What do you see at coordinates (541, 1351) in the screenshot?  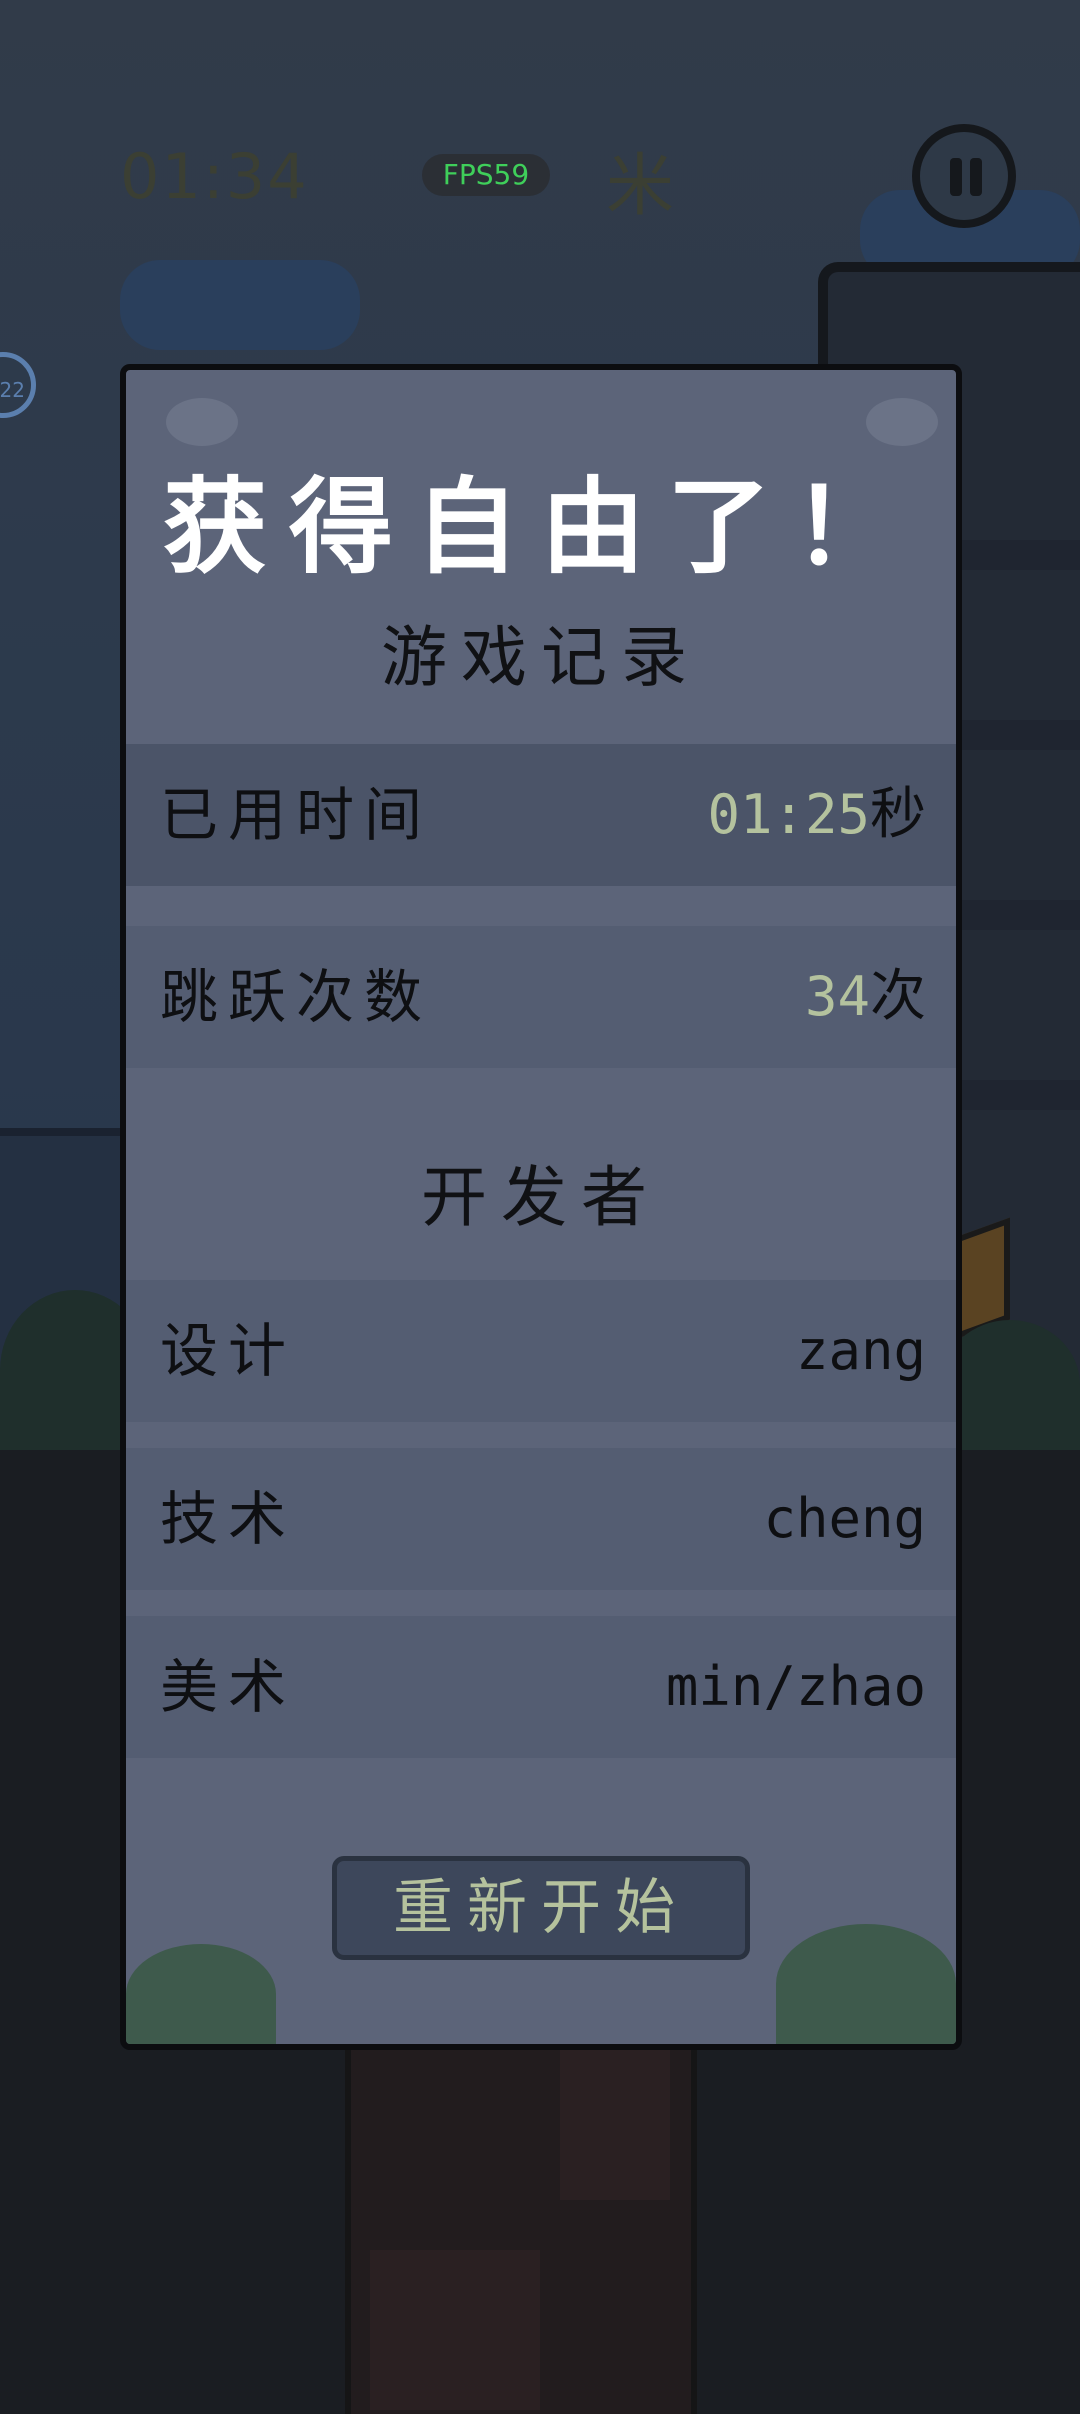 I see `developer-row-design: 设计 zang` at bounding box center [541, 1351].